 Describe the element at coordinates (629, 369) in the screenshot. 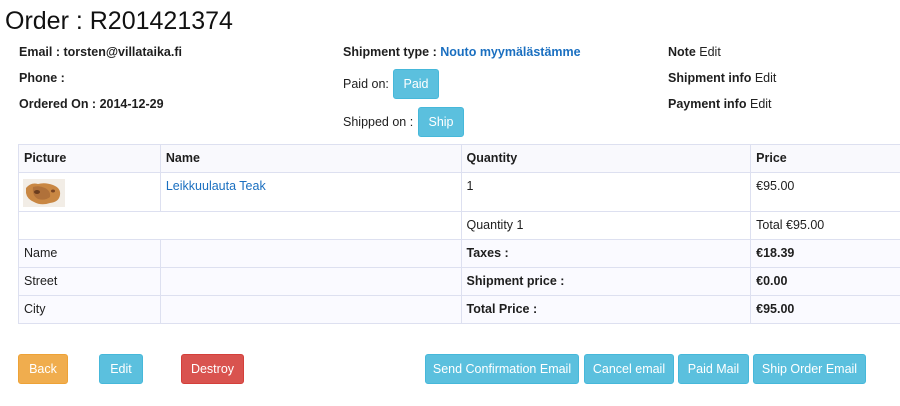

I see `cancel-email-button: Cancel email` at that location.